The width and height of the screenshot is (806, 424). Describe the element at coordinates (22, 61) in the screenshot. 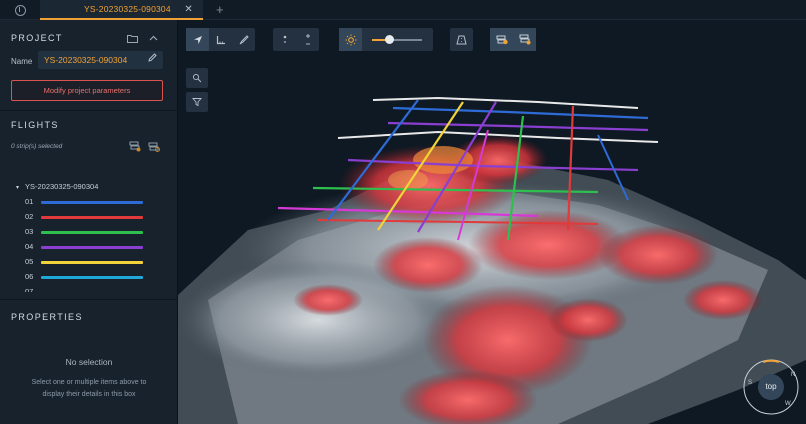

I see `name-label: Name` at that location.